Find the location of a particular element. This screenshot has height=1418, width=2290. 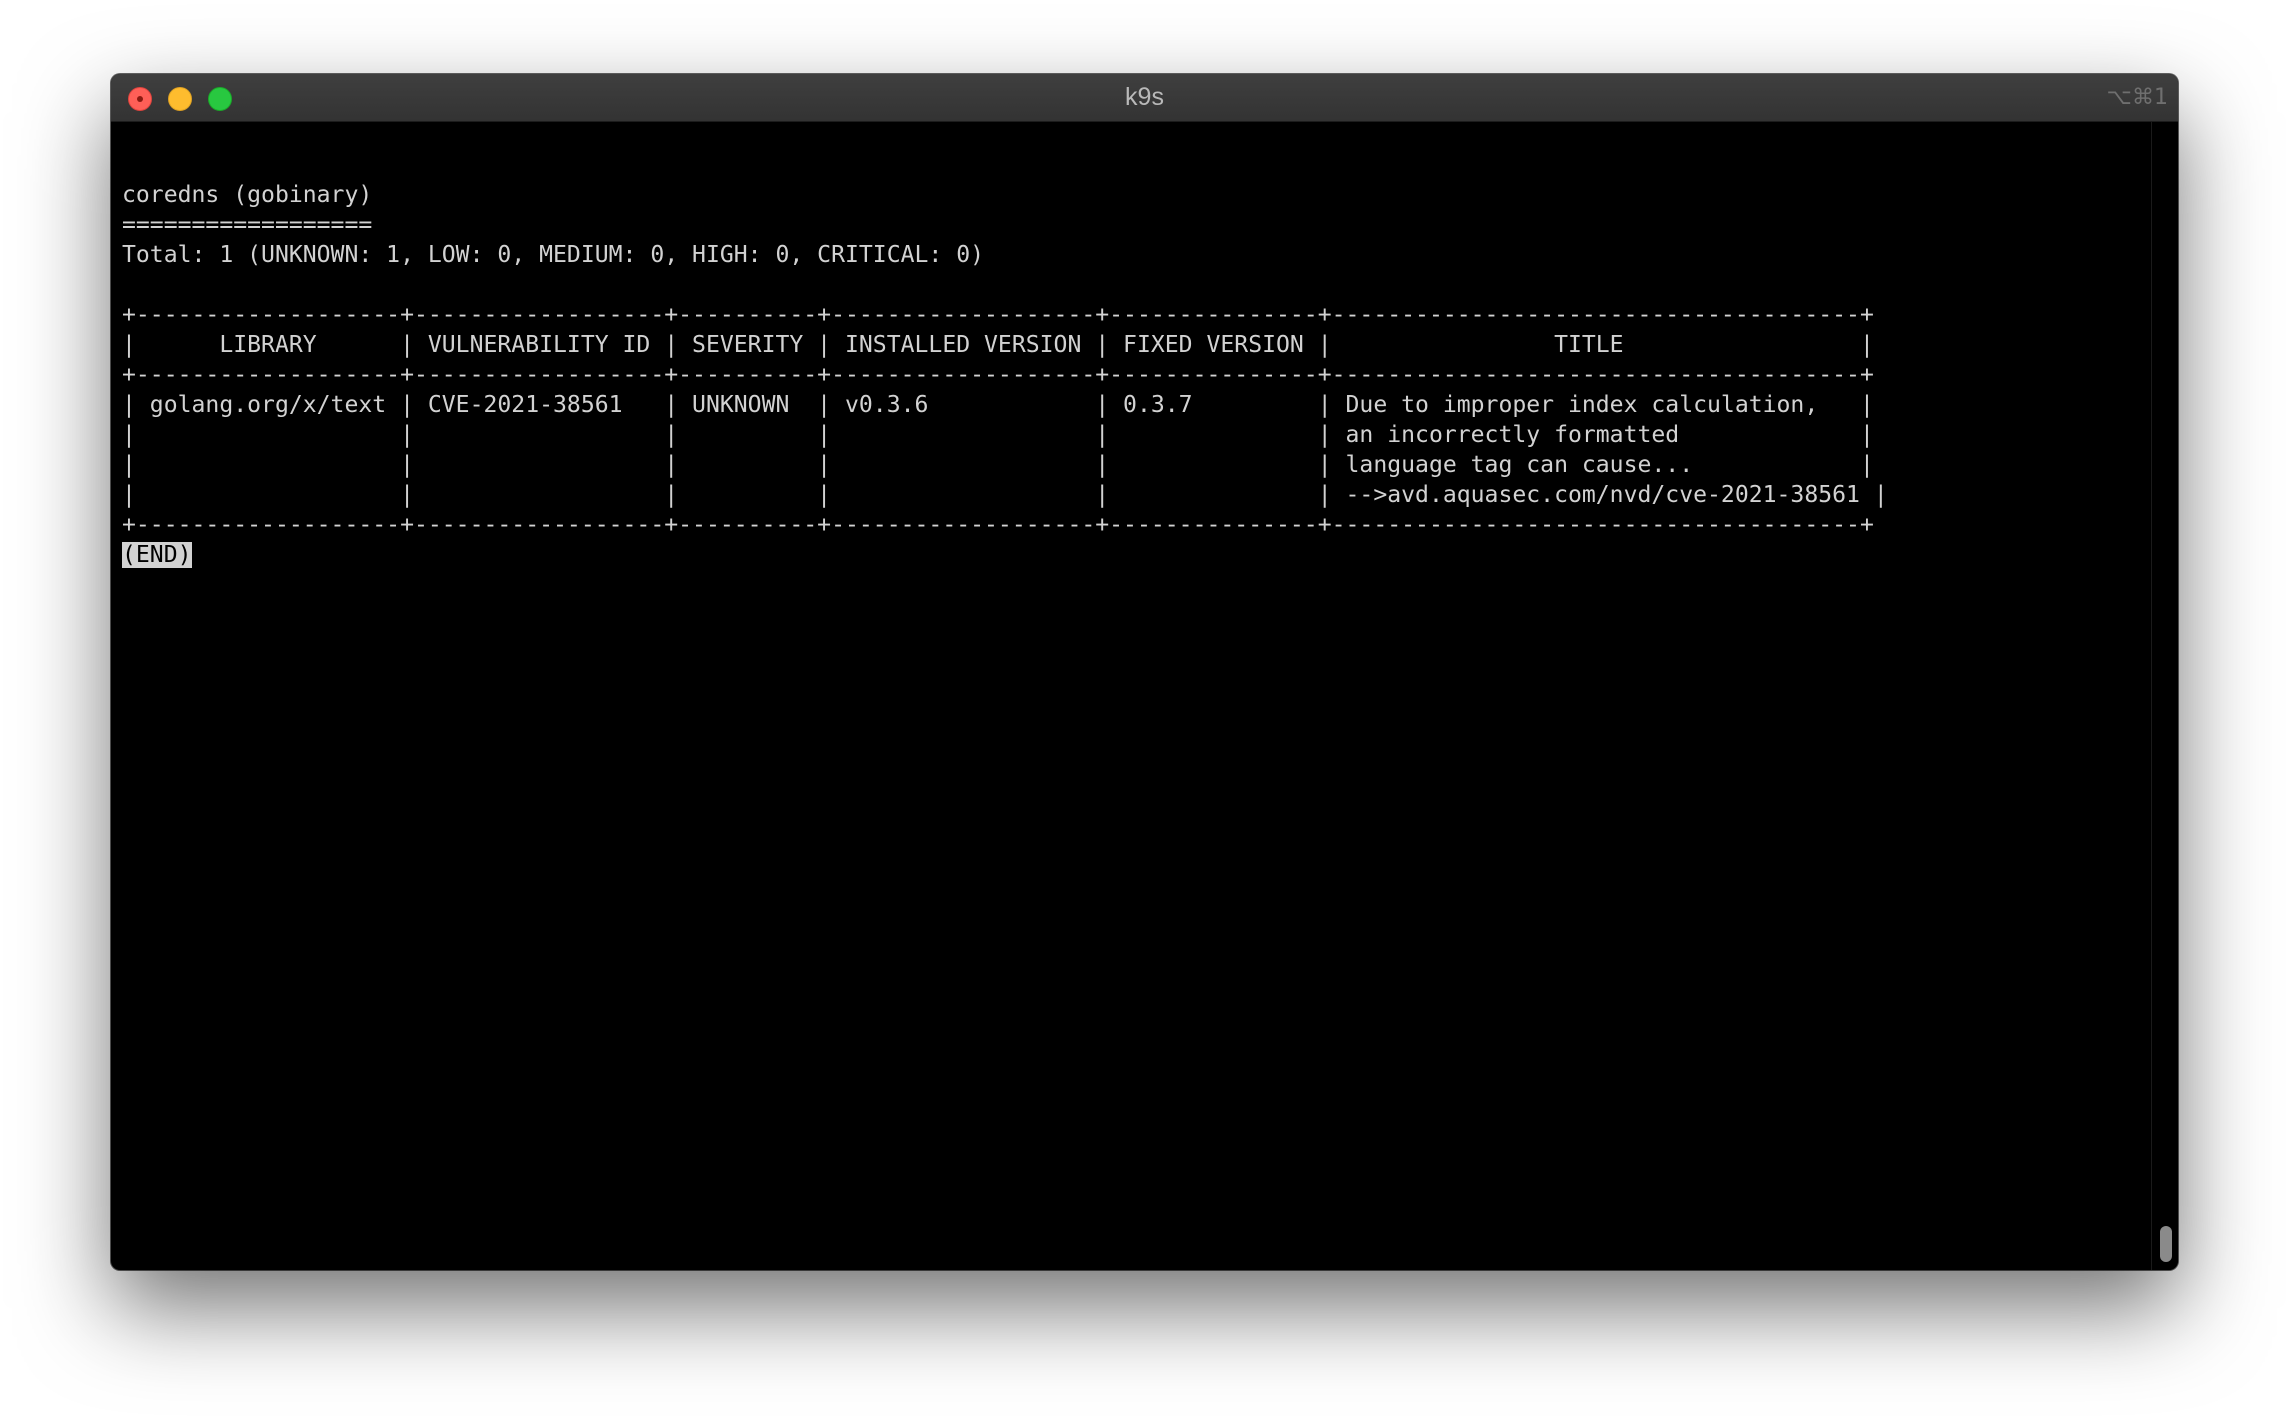

scrollbar is located at coordinates (2164, 696).